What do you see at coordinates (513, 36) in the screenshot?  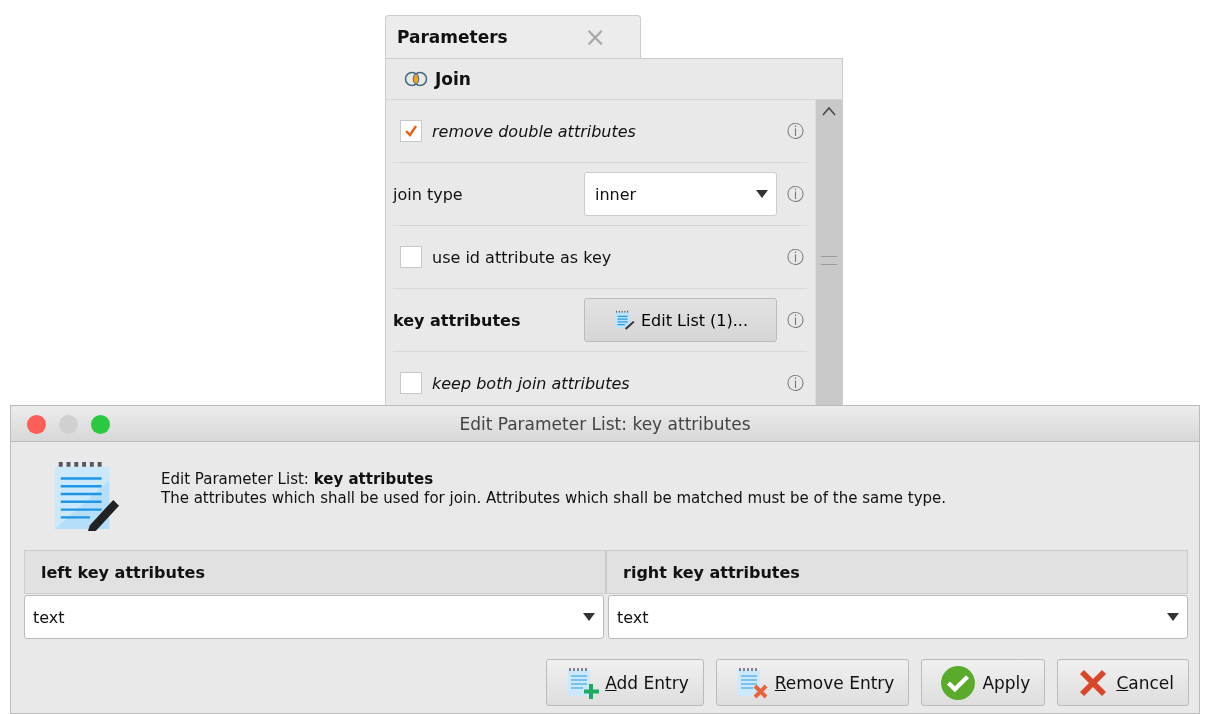 I see `parameters-tab: Parameters ×` at bounding box center [513, 36].